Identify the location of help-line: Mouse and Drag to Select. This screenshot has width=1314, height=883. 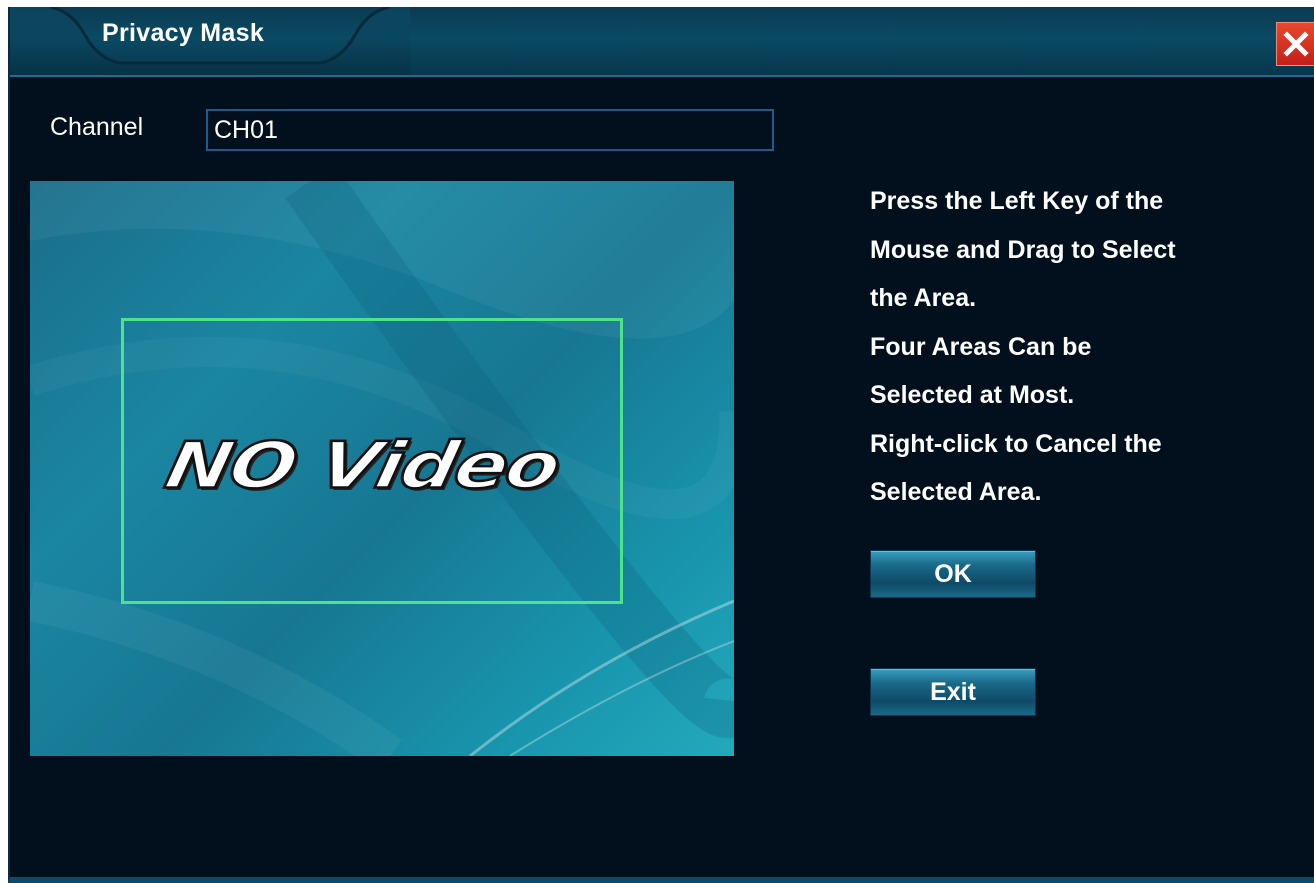
(1023, 249).